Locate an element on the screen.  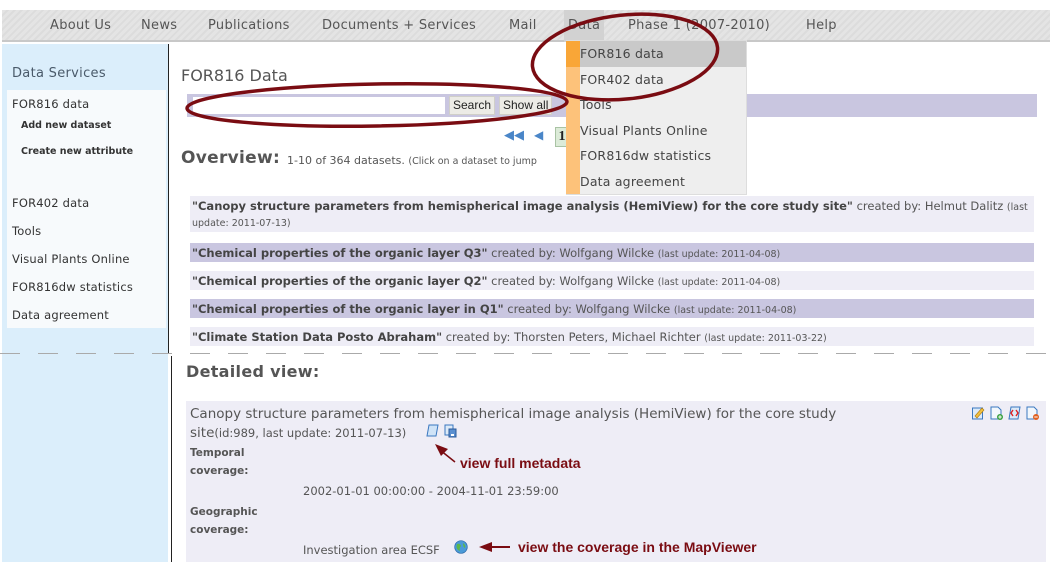
nav-phase-1: Phase 1 (2007-2010) is located at coordinates (699, 26).